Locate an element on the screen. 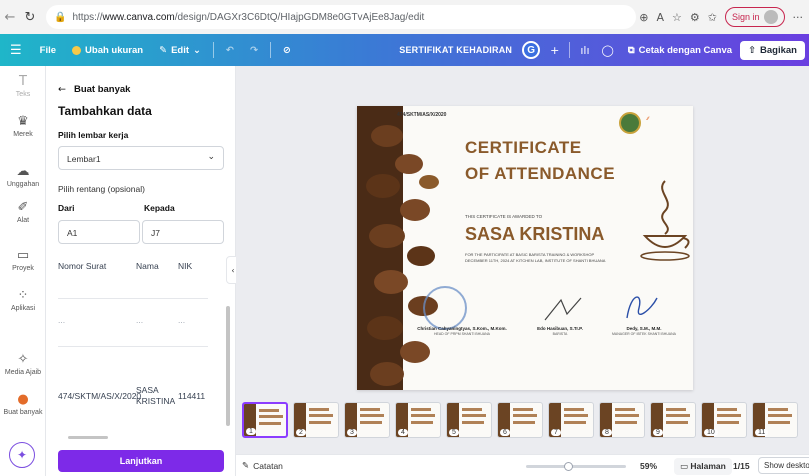 Image resolution: width=809 pixels, height=476 pixels. sign-in-button: Sign in is located at coordinates (754, 17).